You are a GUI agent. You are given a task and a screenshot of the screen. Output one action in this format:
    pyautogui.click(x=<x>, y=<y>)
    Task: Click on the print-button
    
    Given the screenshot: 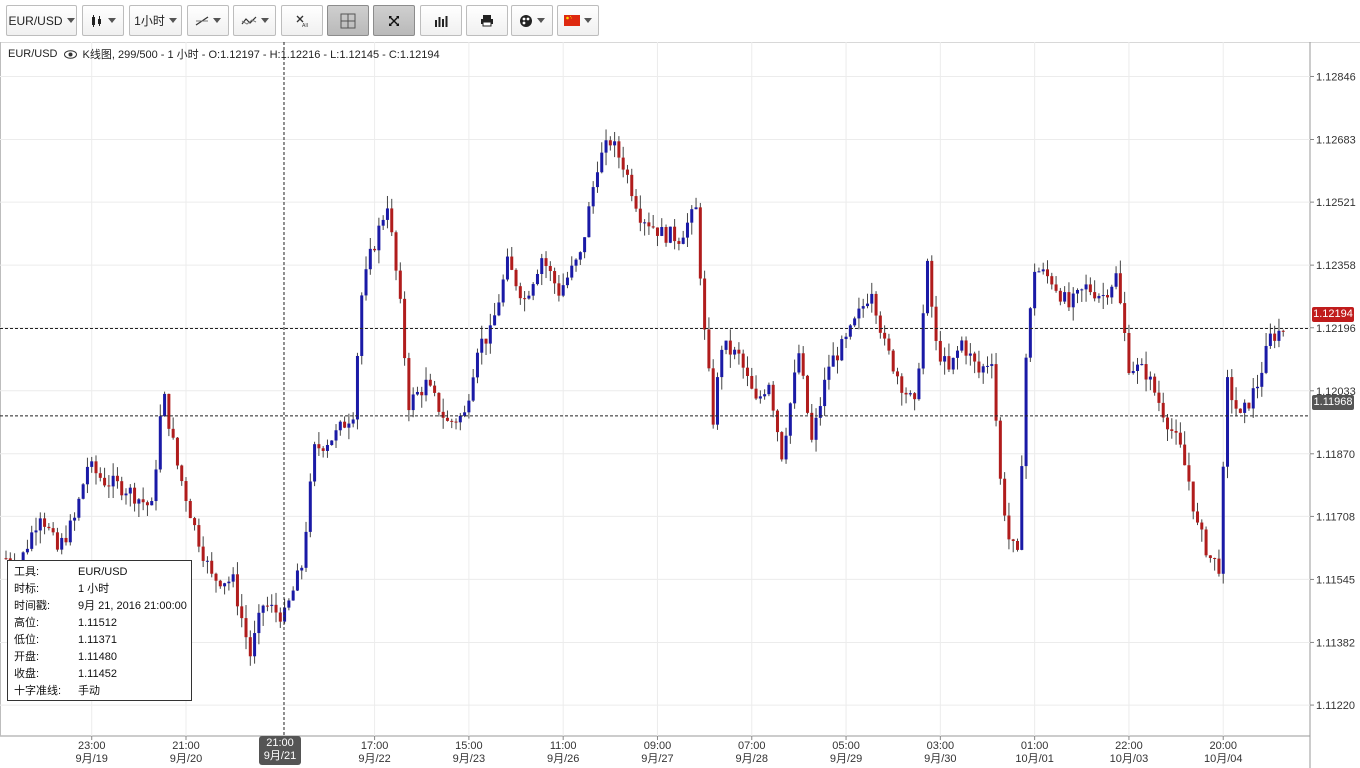 What is the action you would take?
    pyautogui.click(x=487, y=20)
    